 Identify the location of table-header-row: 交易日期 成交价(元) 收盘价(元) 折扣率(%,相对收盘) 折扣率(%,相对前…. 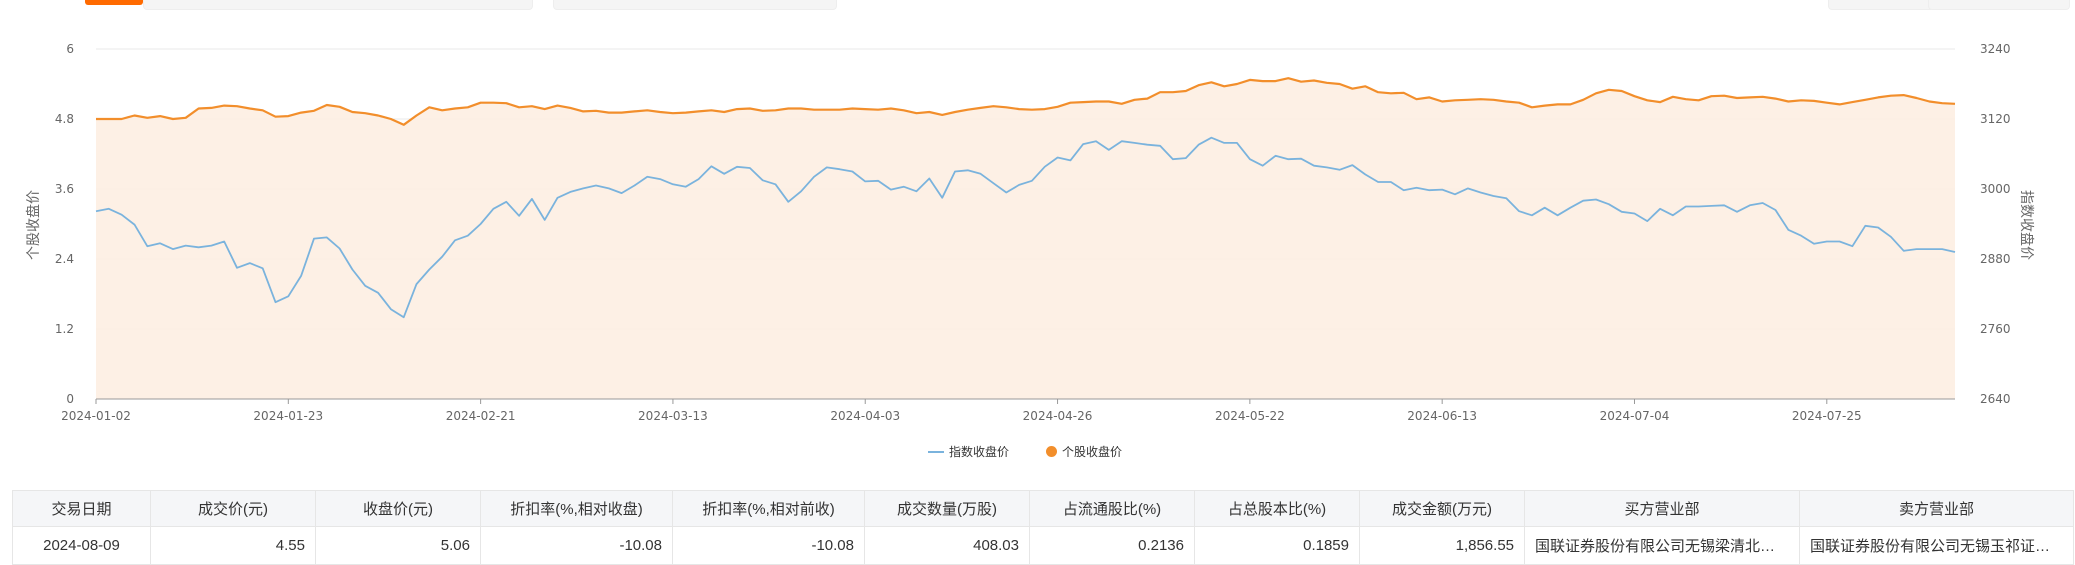
(1043, 508).